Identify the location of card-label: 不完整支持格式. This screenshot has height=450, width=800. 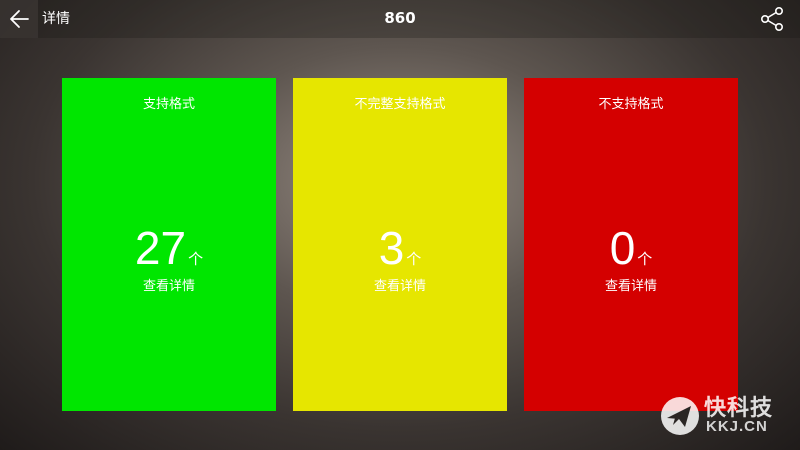
(400, 104).